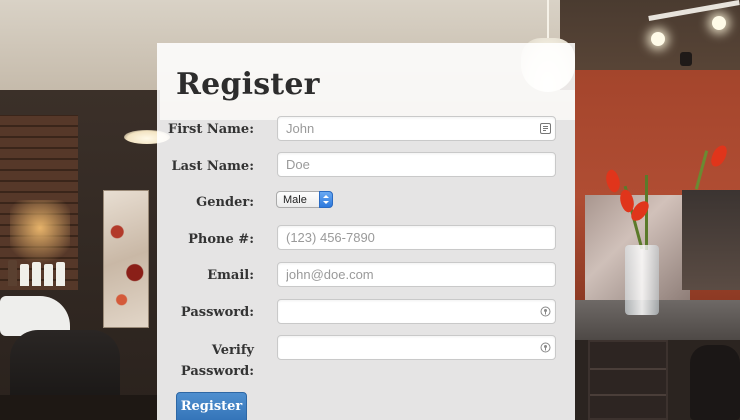  I want to click on last-name-field, so click(416, 164).